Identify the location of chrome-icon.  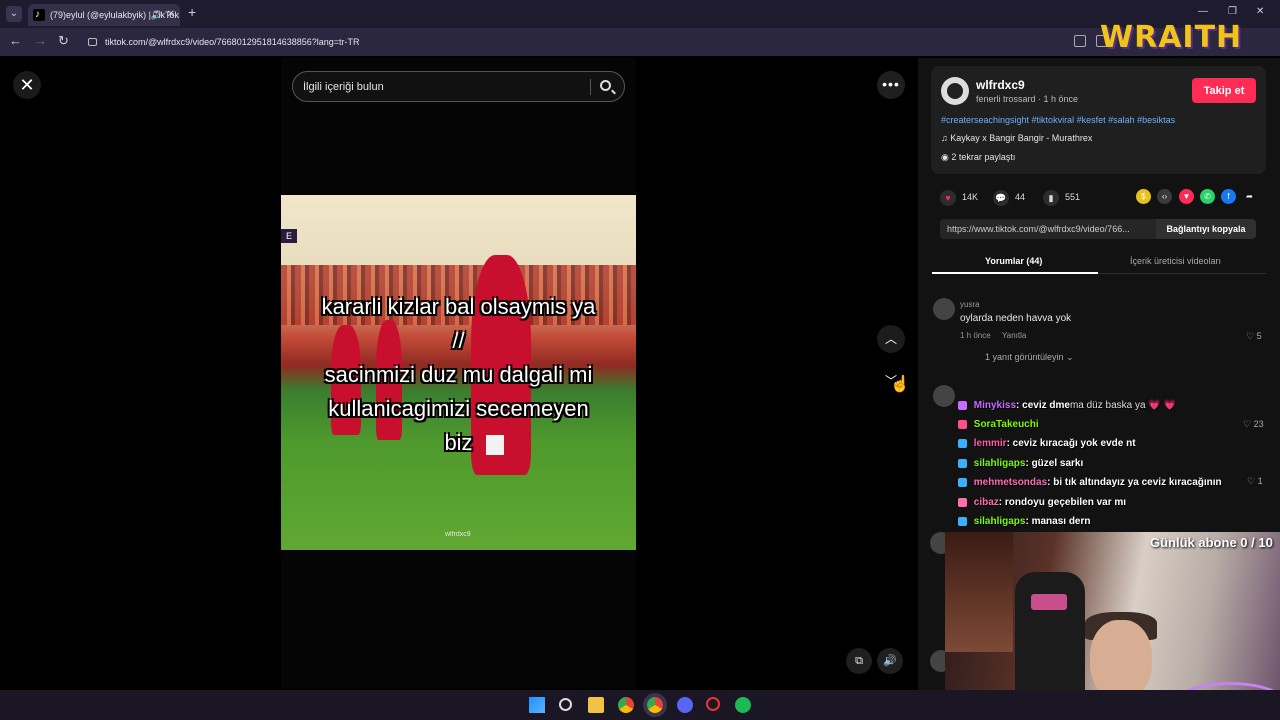
(626, 705).